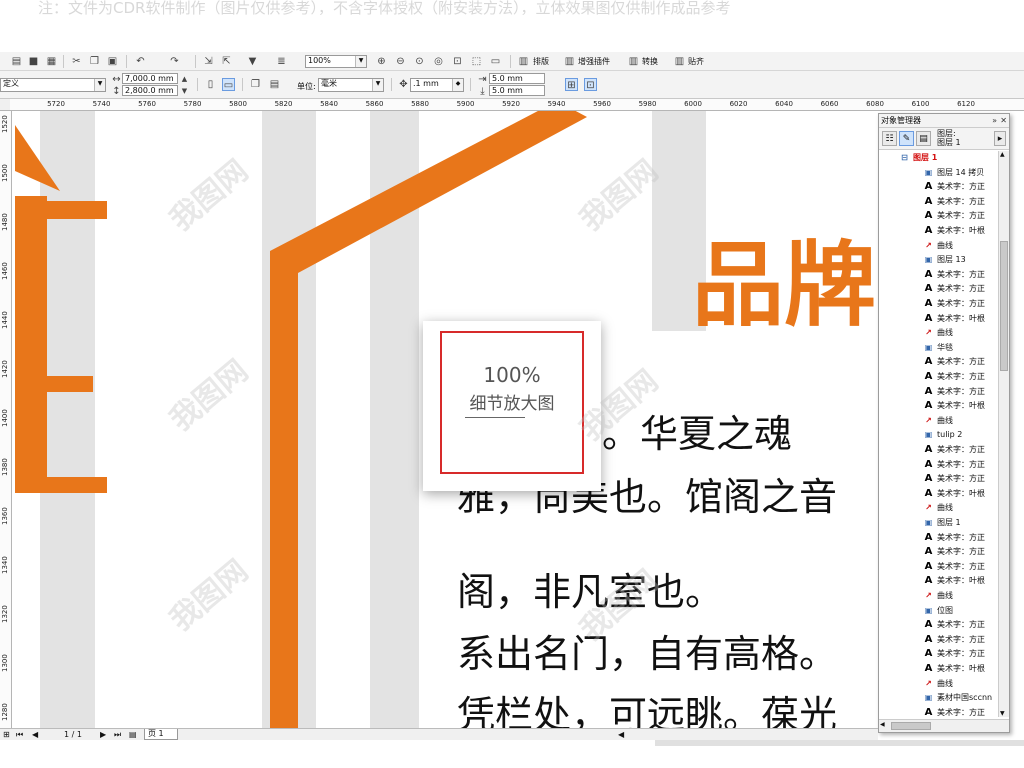  I want to click on unit-select: 毫米 ▼, so click(351, 85).